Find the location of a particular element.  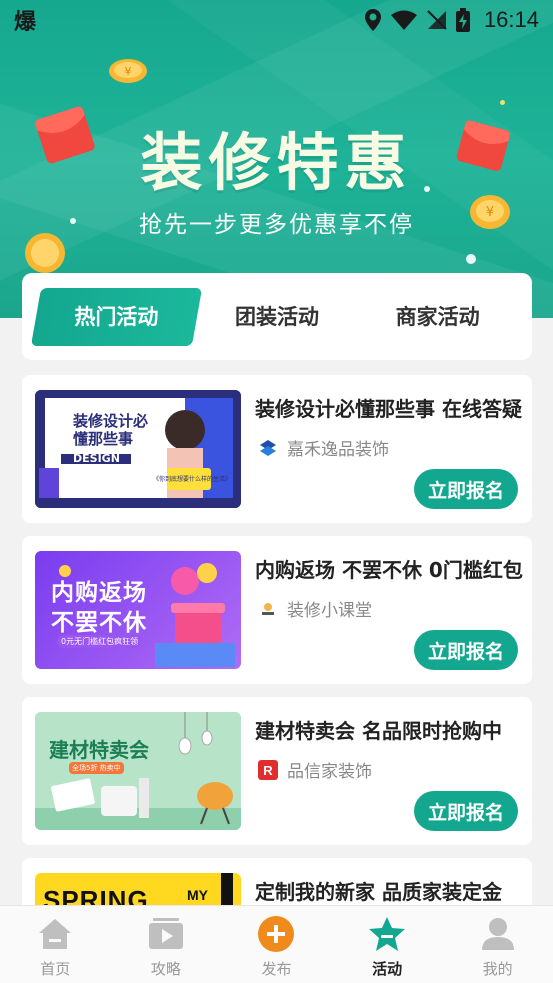

thumbnail-text: 《你到底想要什么样的生活》 is located at coordinates (192, 479).